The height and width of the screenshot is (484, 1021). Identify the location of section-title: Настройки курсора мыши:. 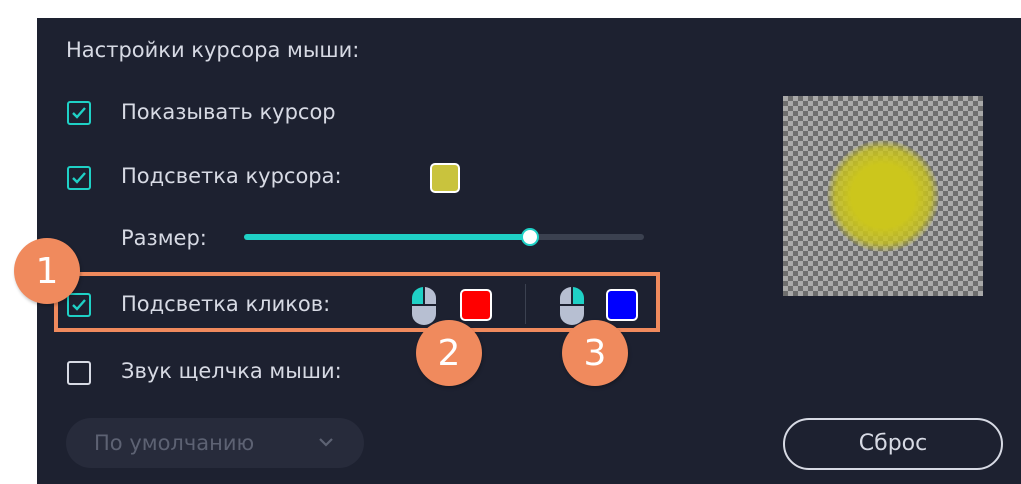
(213, 50).